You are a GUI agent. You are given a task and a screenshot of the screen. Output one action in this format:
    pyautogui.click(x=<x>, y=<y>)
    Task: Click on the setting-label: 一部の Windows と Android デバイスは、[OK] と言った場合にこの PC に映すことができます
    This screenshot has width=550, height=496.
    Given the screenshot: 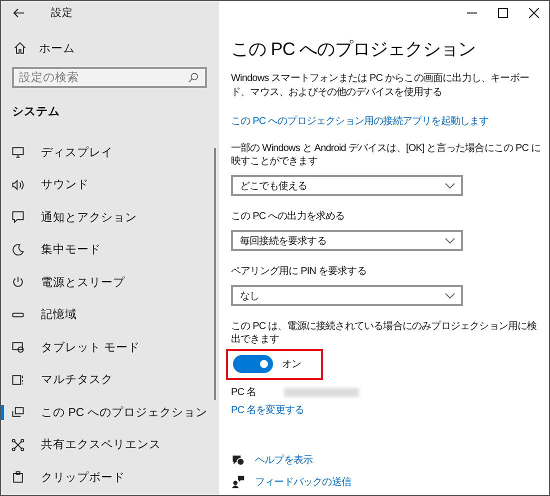 What is the action you would take?
    pyautogui.click(x=386, y=155)
    